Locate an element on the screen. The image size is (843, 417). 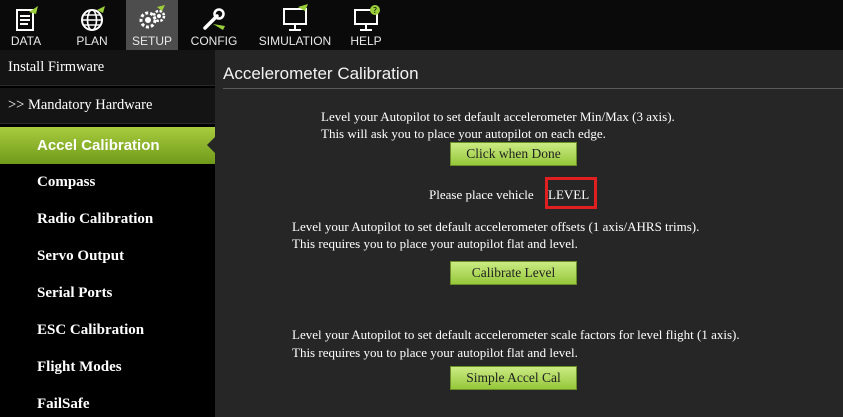
sidebar-item-radio-calibration: Radio Calibration is located at coordinates (107, 219).